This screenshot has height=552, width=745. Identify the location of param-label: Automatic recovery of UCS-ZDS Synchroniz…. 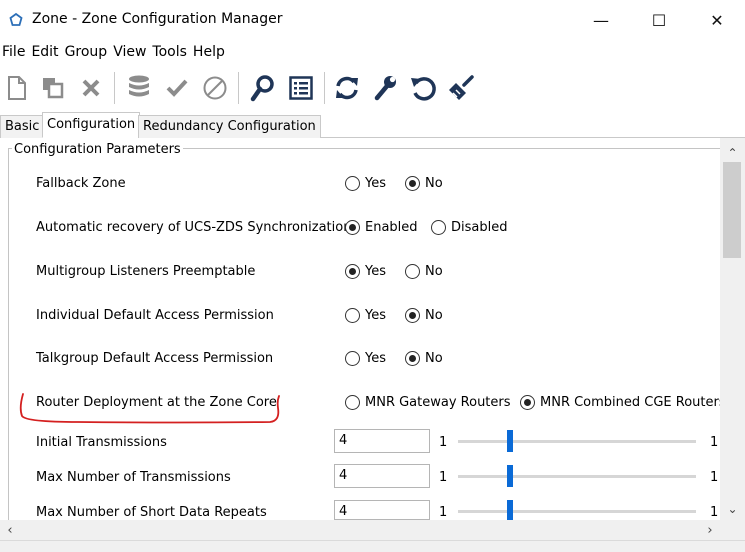
(194, 227).